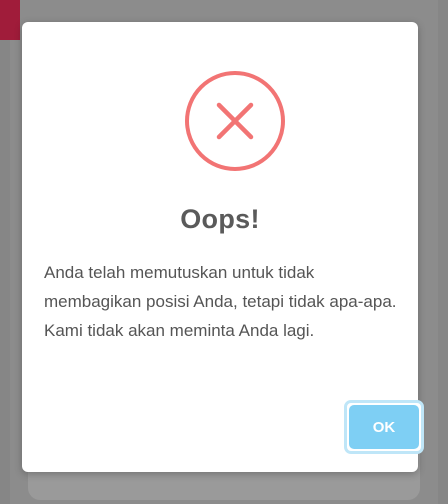  I want to click on error-x-circle-icon, so click(235, 121).